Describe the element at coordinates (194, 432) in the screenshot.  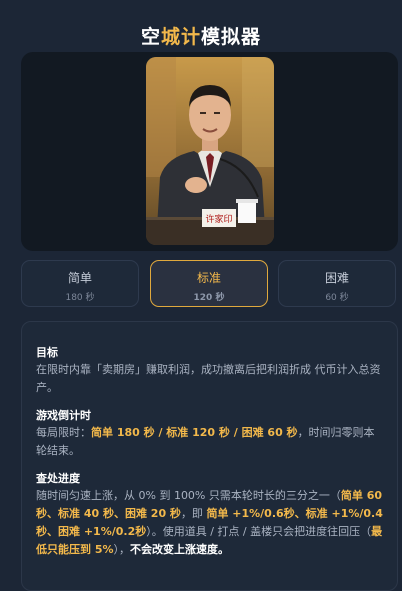
I see `timer-values: 简单 180 秒 / 标准 120 秒 / 困难 60 秒` at that location.